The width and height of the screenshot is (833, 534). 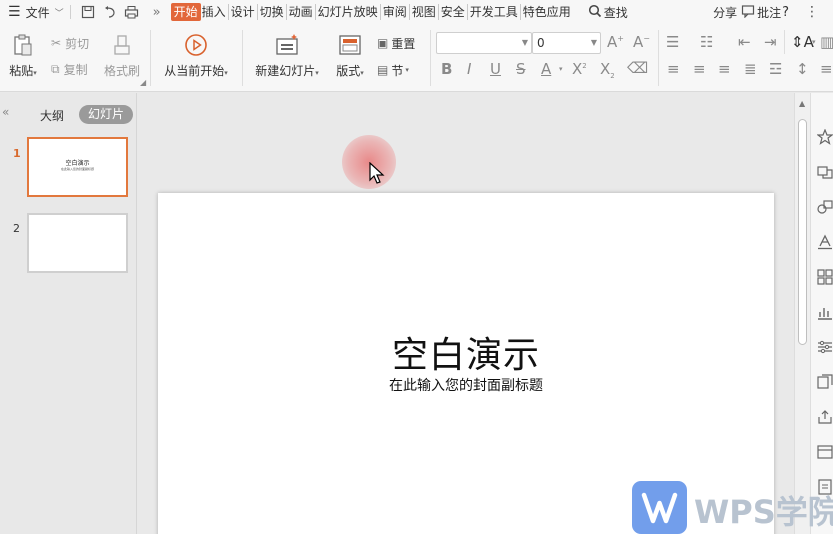 I want to click on comment-icon, so click(x=748, y=12).